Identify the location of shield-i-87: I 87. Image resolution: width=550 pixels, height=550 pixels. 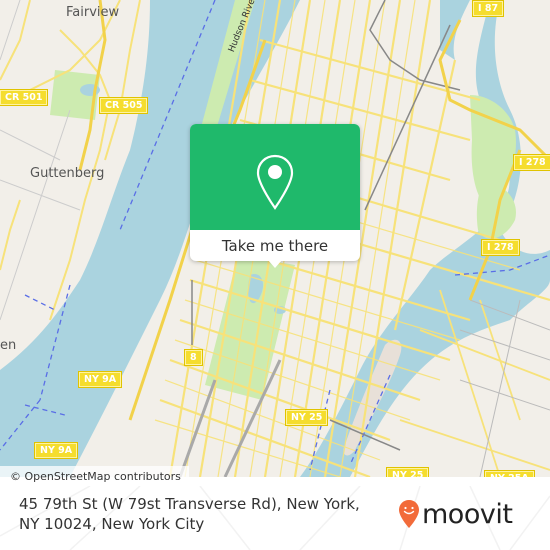
(488, 8).